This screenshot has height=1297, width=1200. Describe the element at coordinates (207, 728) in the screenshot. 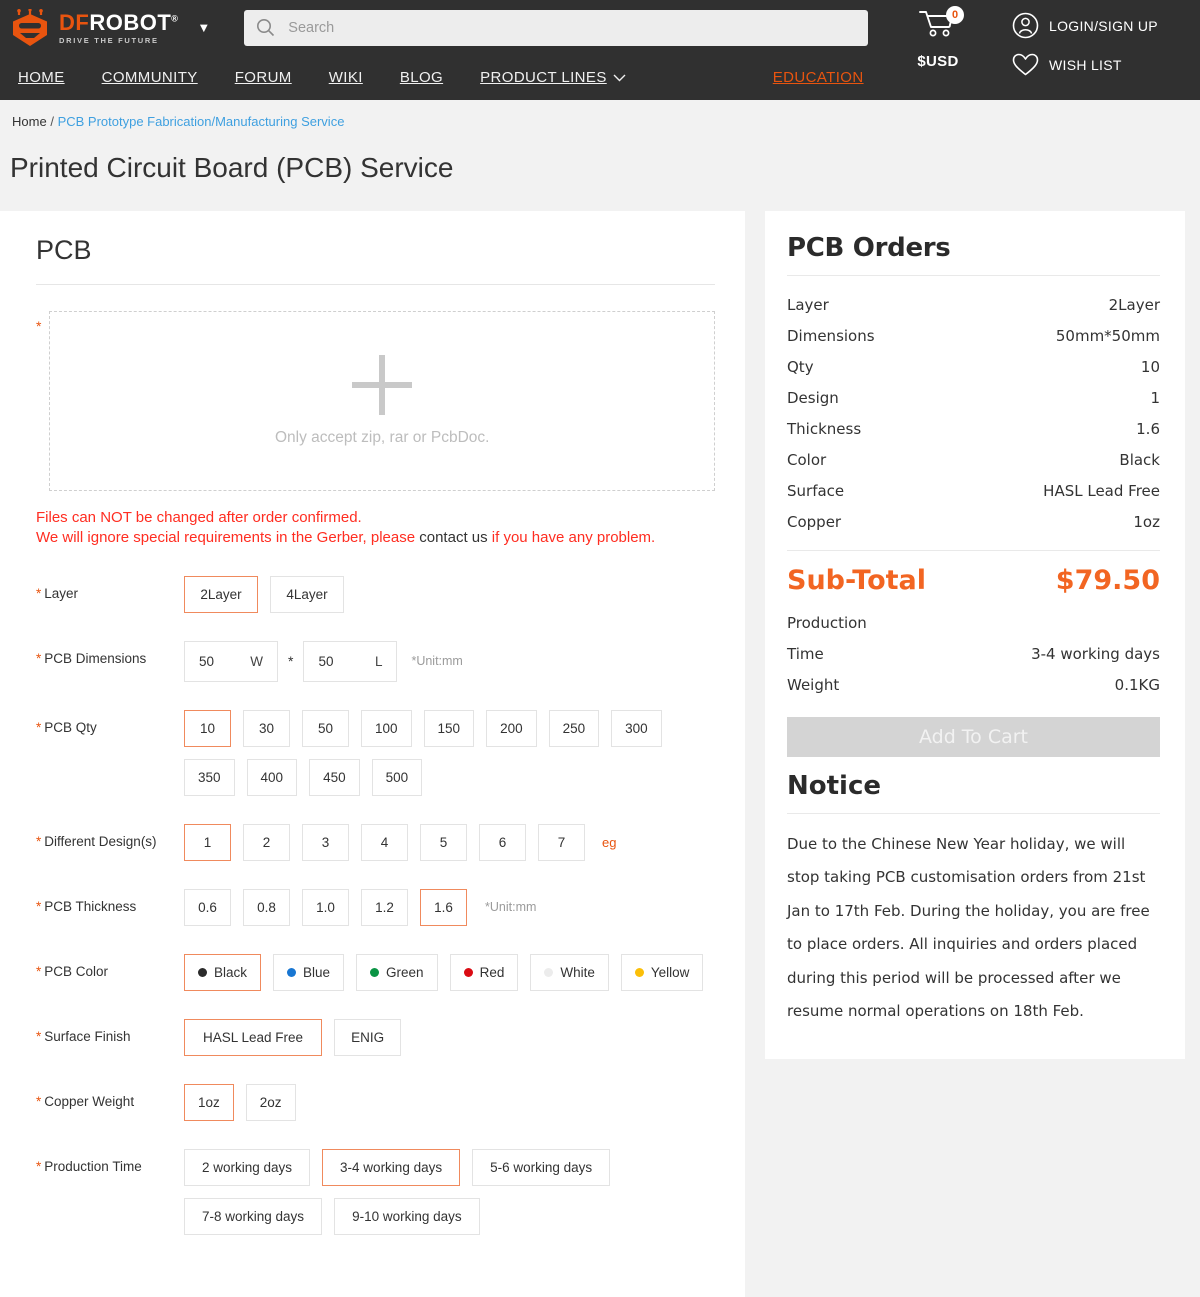

I see `option-qty-10: 10` at that location.